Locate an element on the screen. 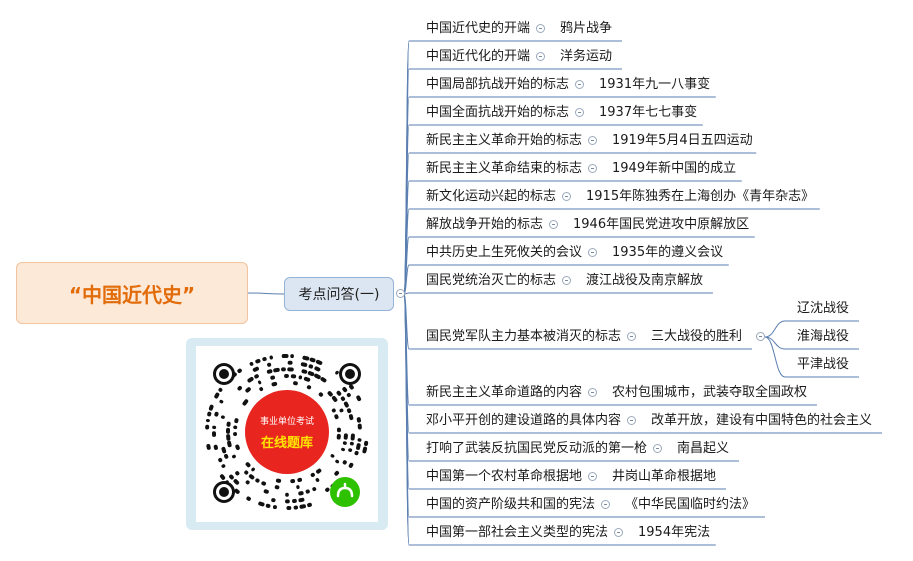  topic-answer: 1919年5月4日五四运动 is located at coordinates (682, 141).